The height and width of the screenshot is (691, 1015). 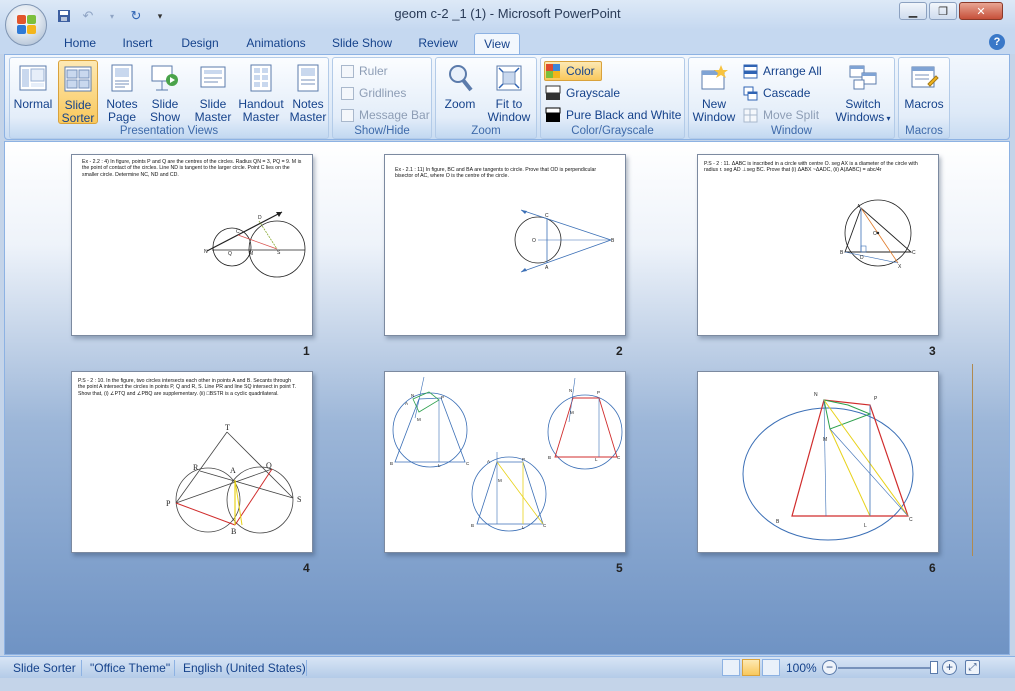 I want to click on color-grayscale-label: Color/Grayscale, so click(x=612, y=131).